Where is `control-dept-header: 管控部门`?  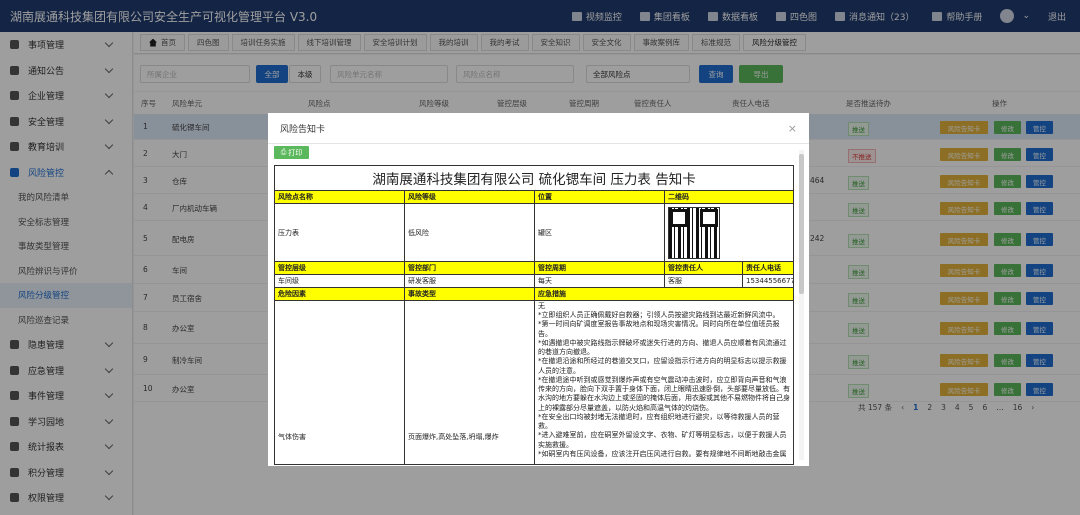 control-dept-header: 管控部门 is located at coordinates (469, 268).